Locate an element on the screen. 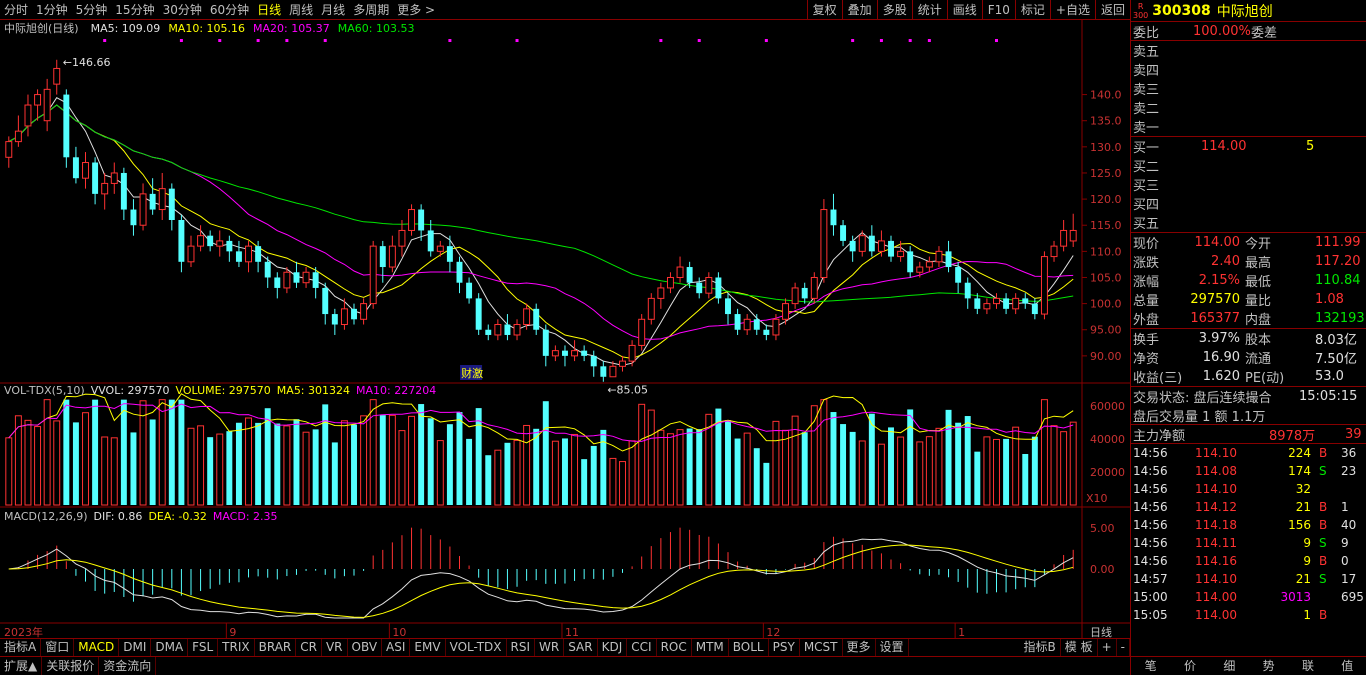  tick-row: 14:56 114.08 174 S 23 is located at coordinates (1248, 471).